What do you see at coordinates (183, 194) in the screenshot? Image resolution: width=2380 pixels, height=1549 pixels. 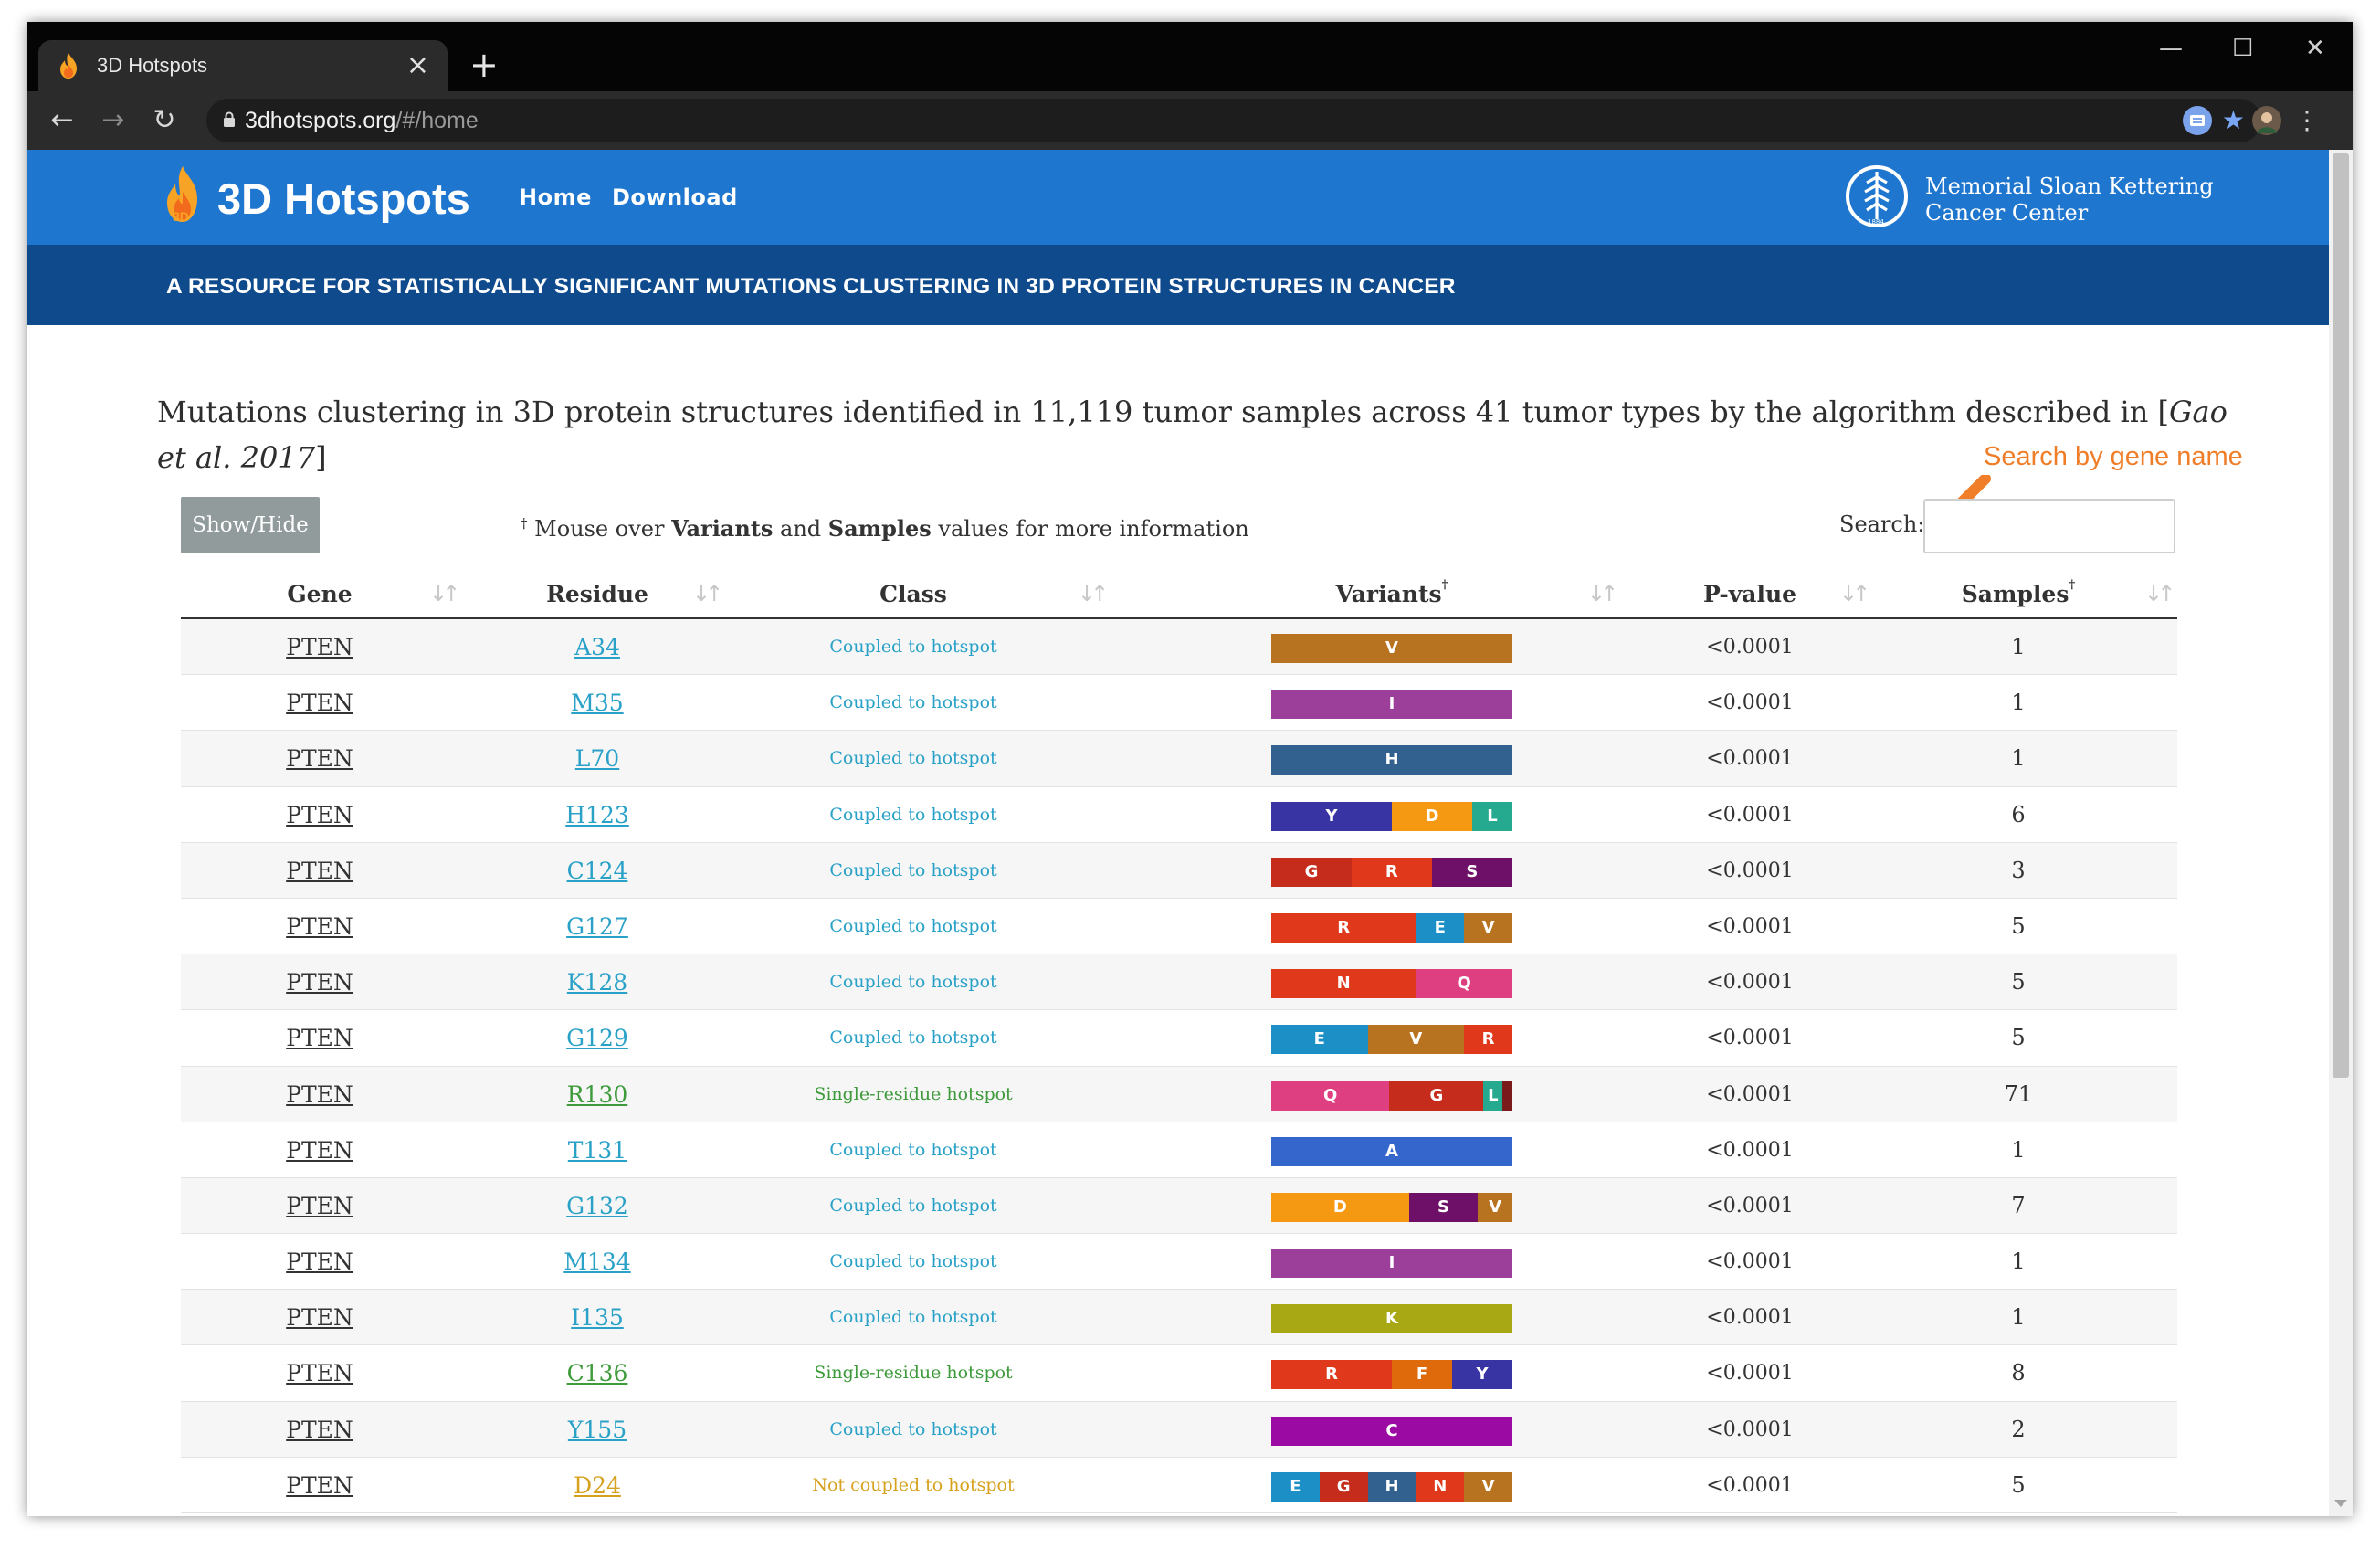 I see `logo-flame-icon: 3D` at bounding box center [183, 194].